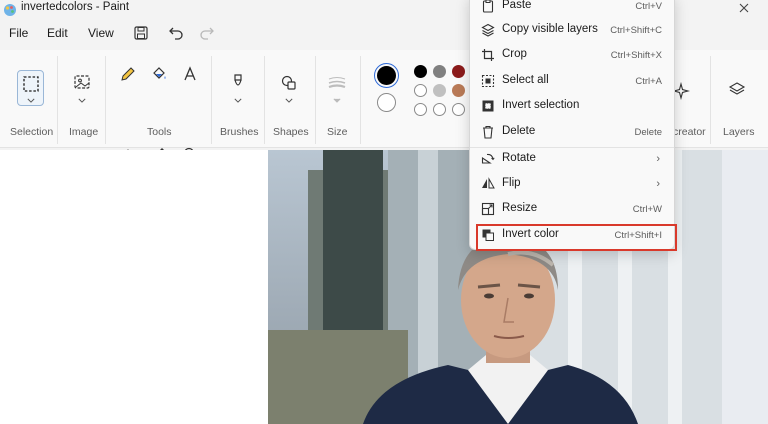  What do you see at coordinates (84, 132) in the screenshot?
I see `group-label-image: Image` at bounding box center [84, 132].